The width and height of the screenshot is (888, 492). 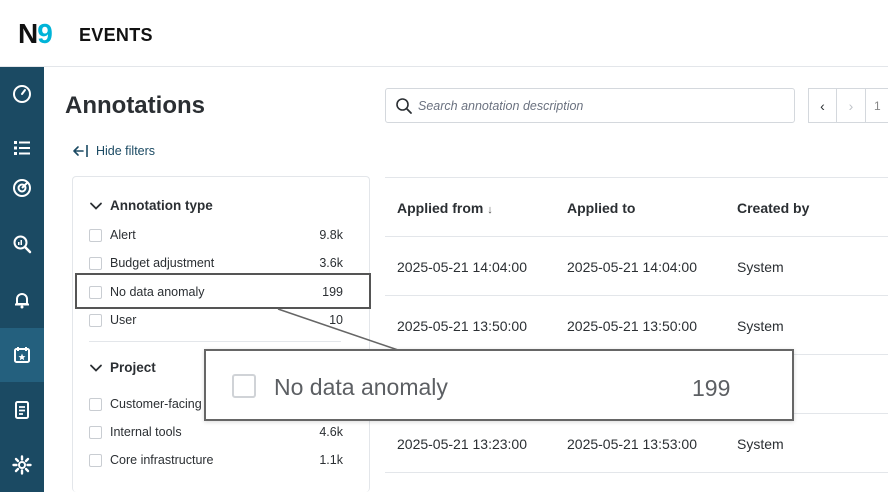 I want to click on filter-option-user: User 10, so click(x=216, y=320).